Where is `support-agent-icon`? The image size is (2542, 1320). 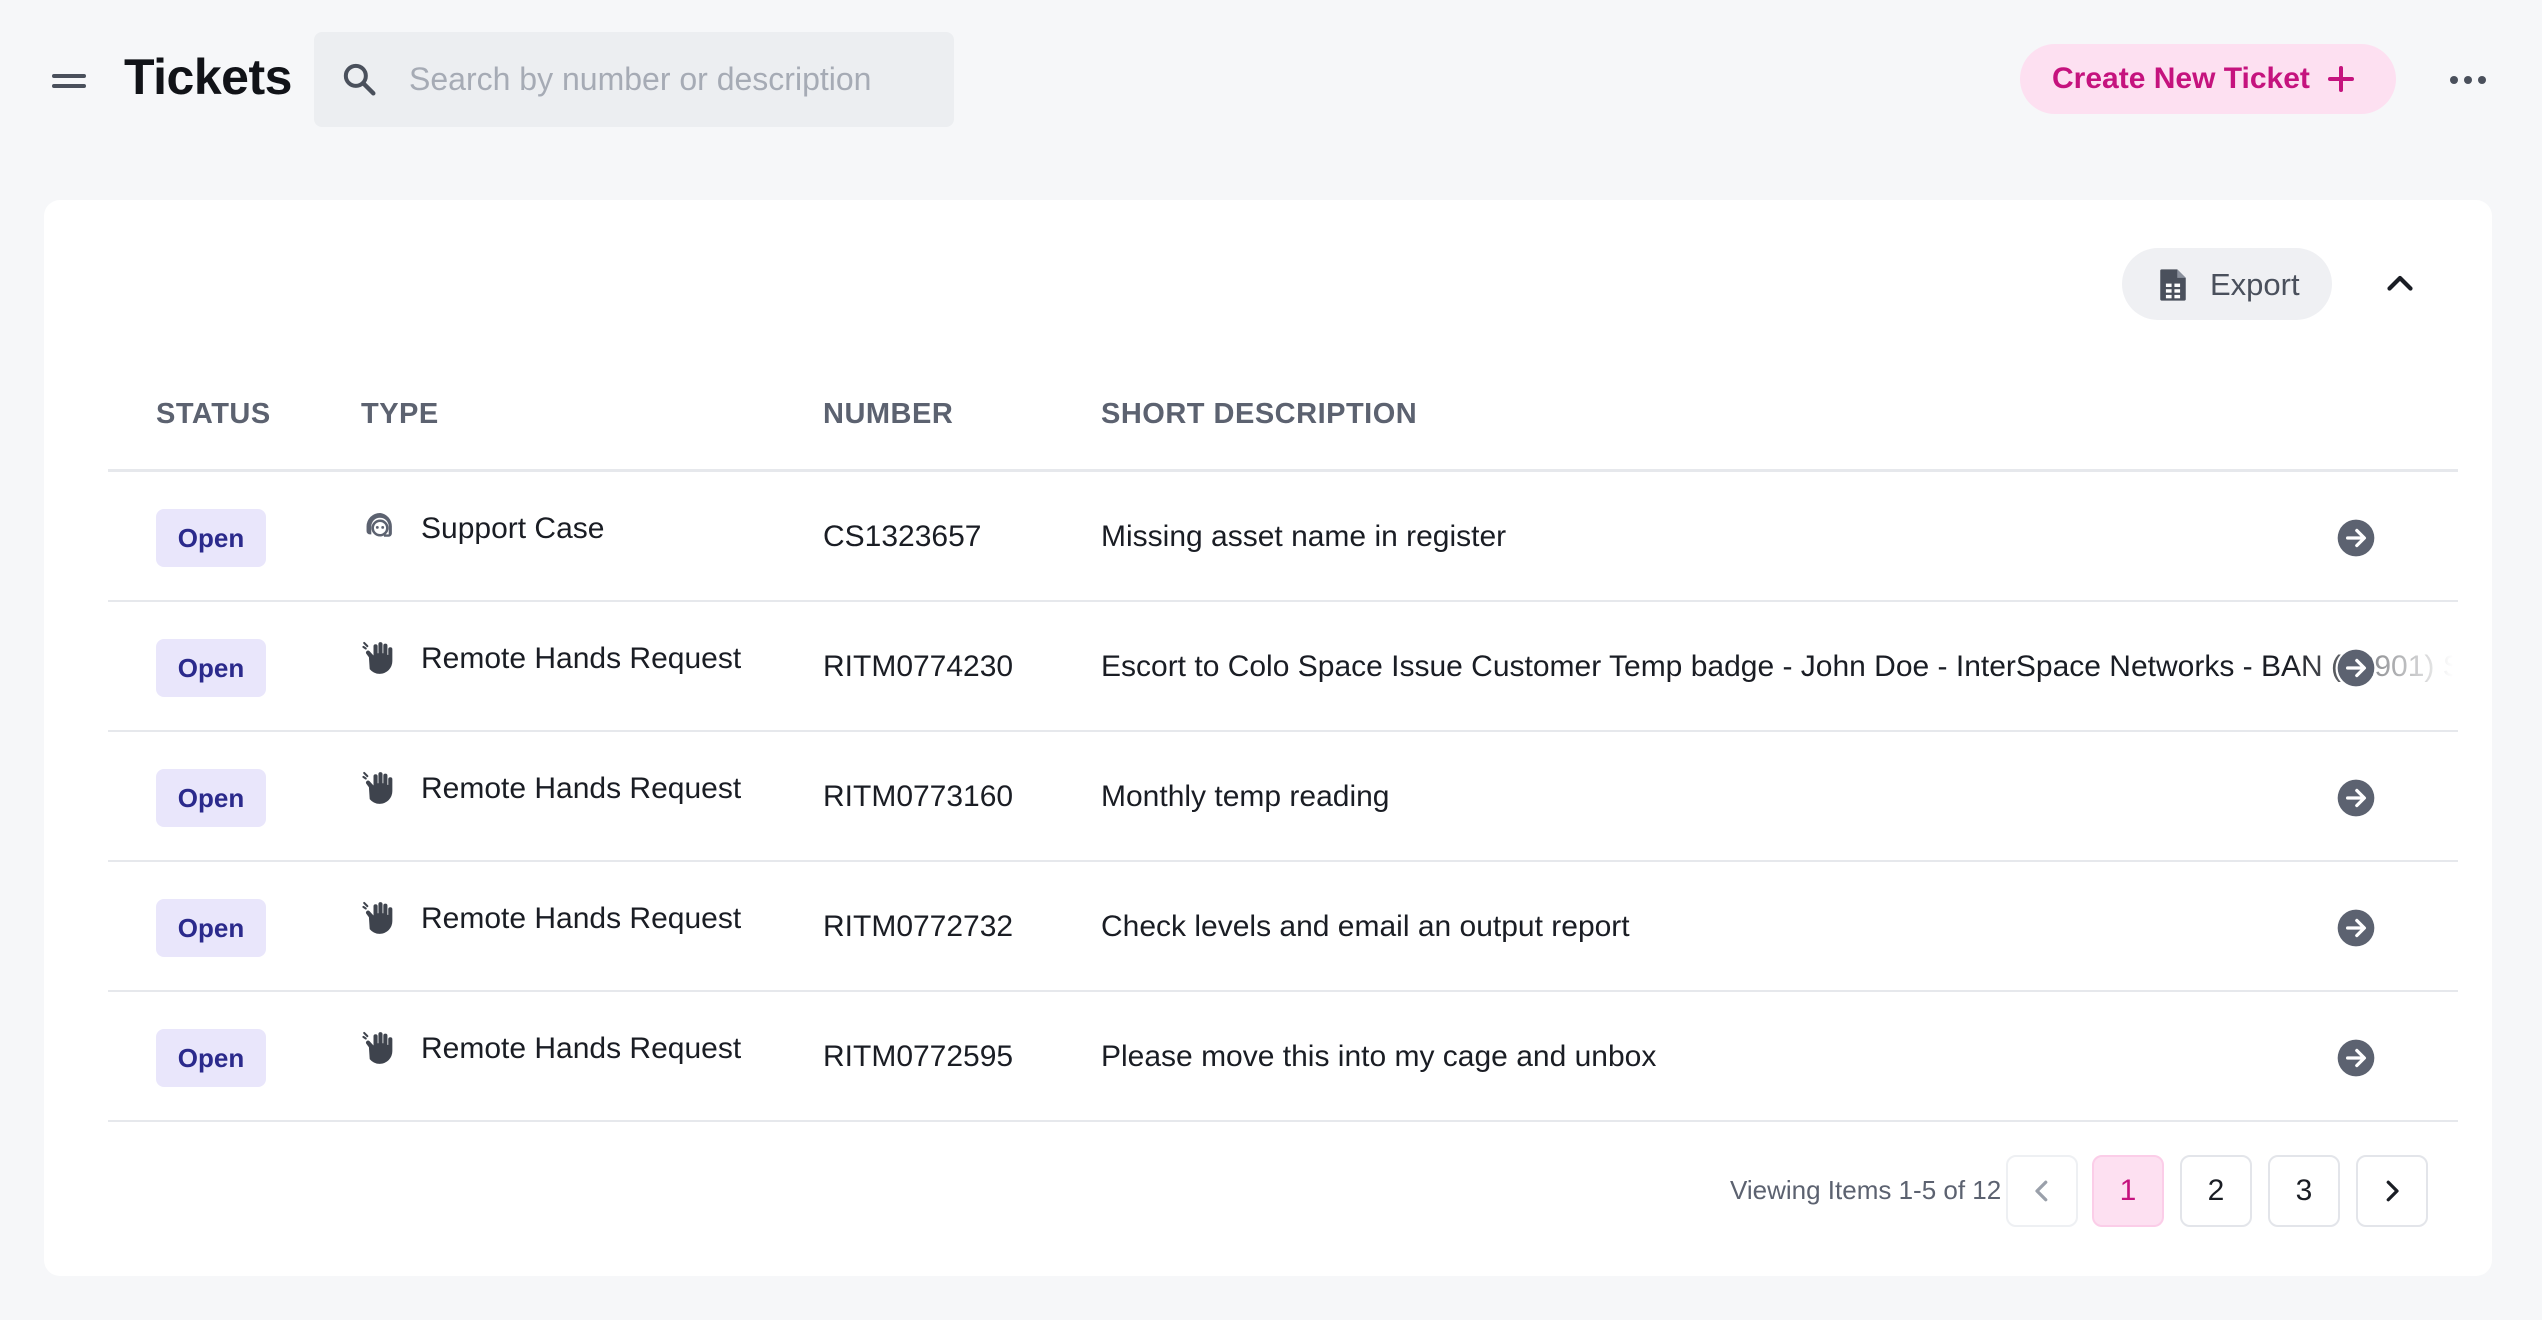
support-agent-icon is located at coordinates (379, 524).